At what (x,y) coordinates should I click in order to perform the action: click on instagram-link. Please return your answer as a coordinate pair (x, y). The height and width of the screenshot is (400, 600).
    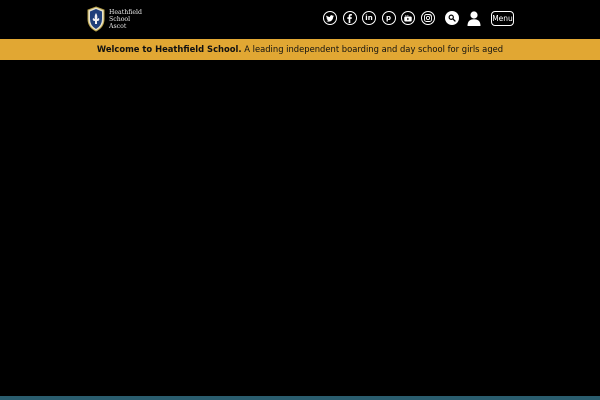
    Looking at the image, I should click on (427, 18).